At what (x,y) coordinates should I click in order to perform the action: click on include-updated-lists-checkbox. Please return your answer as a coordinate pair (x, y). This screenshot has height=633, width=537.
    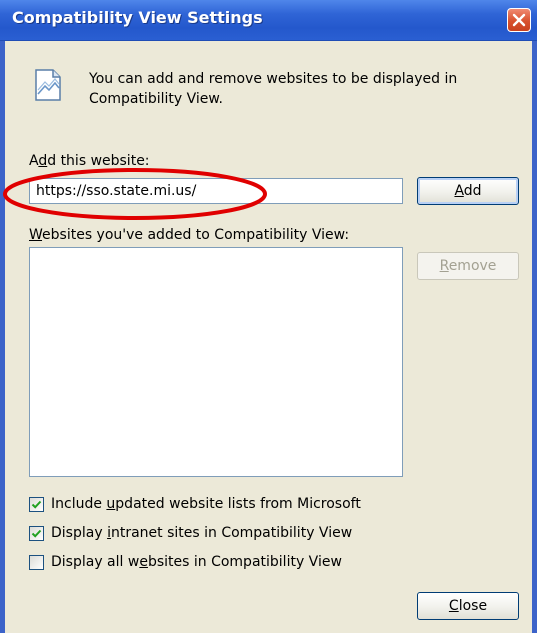
    Looking at the image, I should click on (36, 504).